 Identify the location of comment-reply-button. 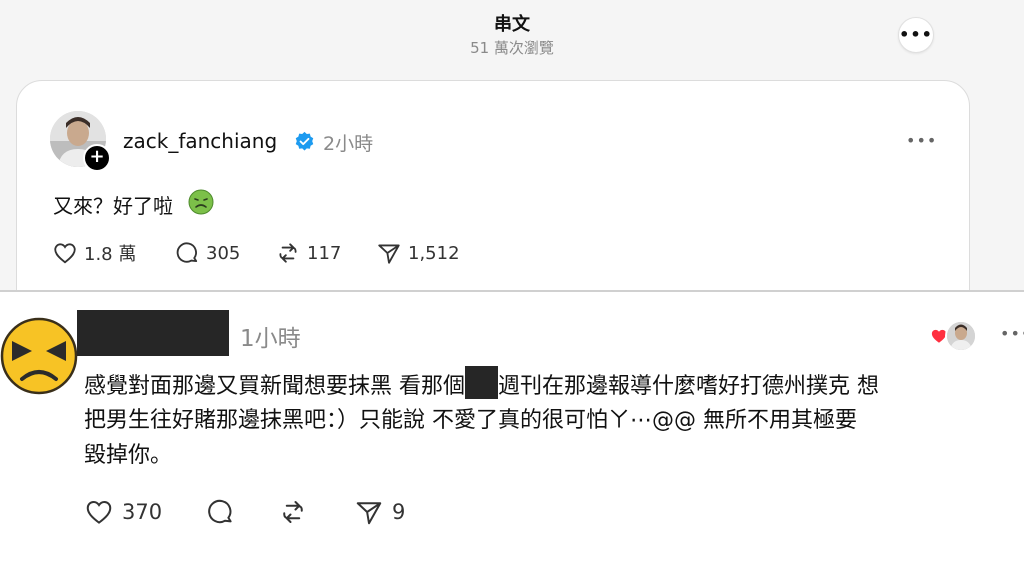
(220, 512).